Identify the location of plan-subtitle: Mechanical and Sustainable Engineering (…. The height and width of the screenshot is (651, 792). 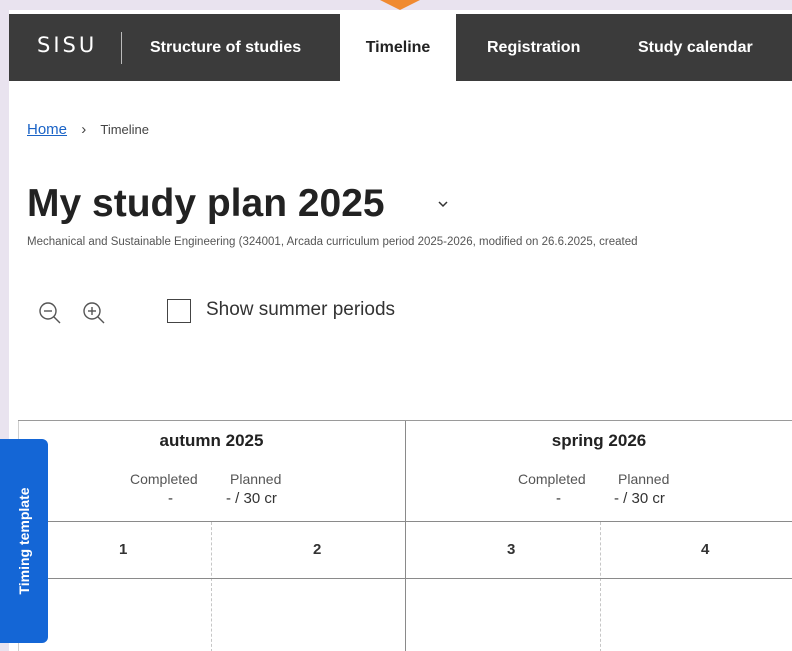
(332, 242).